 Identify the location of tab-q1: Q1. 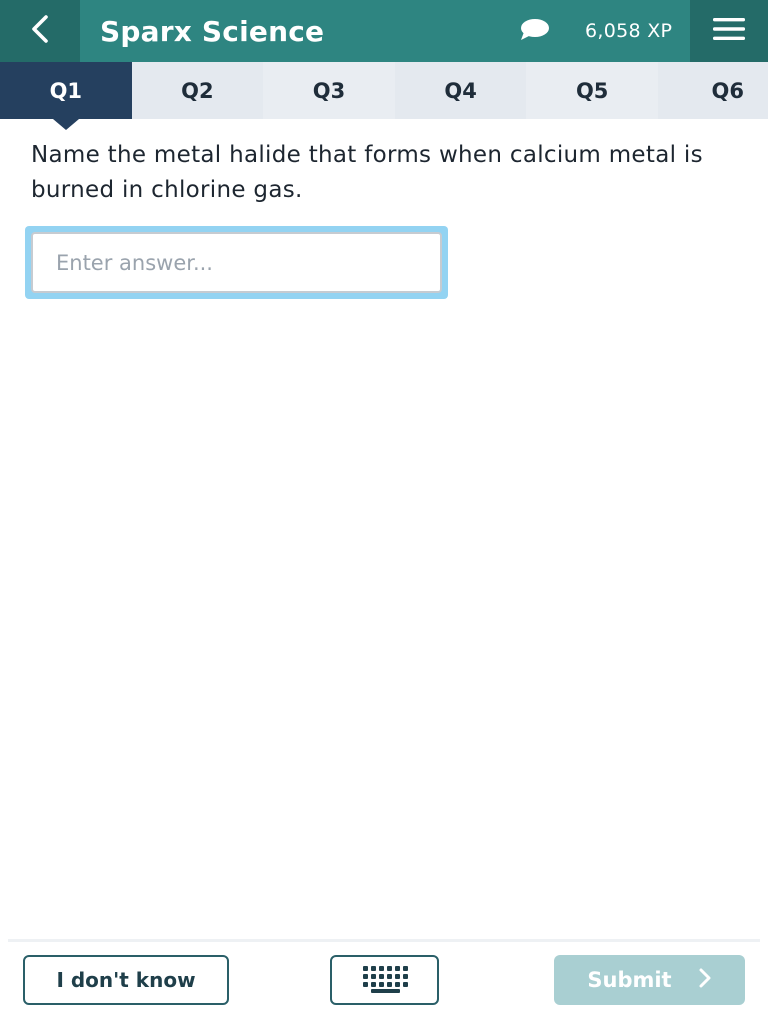
(66, 96).